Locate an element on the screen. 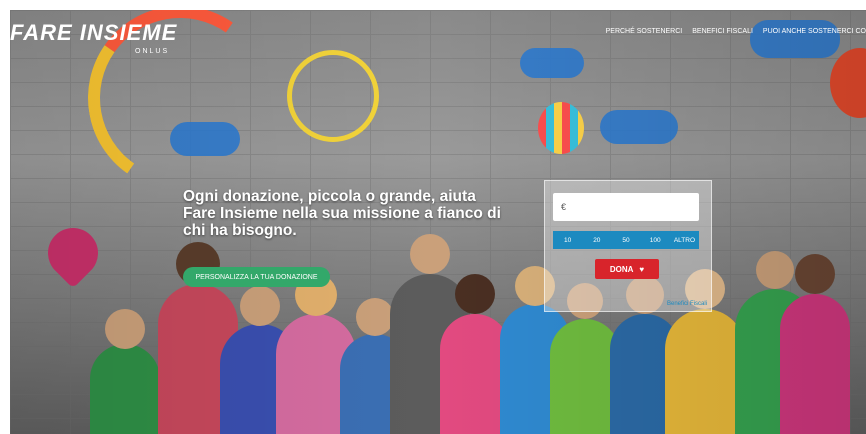  benefici-fiscali-link: Benefici Fiscali is located at coordinates (687, 304).